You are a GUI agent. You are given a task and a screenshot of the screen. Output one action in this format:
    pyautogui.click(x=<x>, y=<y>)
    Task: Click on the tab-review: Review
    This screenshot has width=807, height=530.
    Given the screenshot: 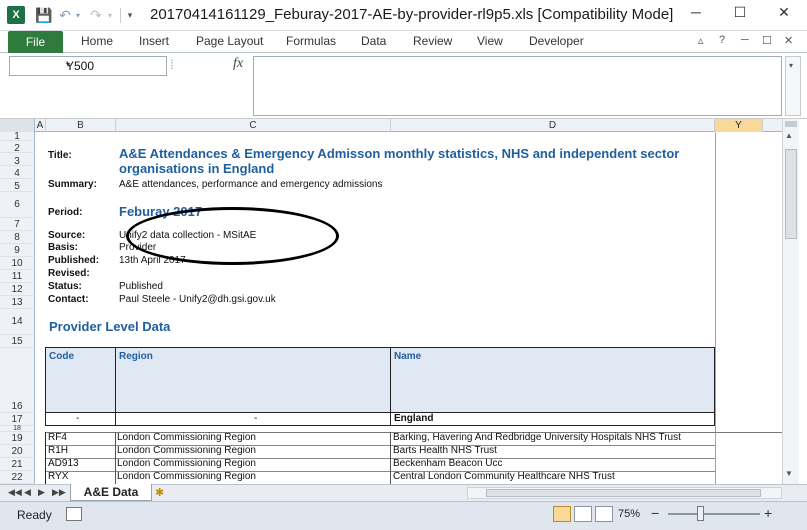 What is the action you would take?
    pyautogui.click(x=432, y=41)
    